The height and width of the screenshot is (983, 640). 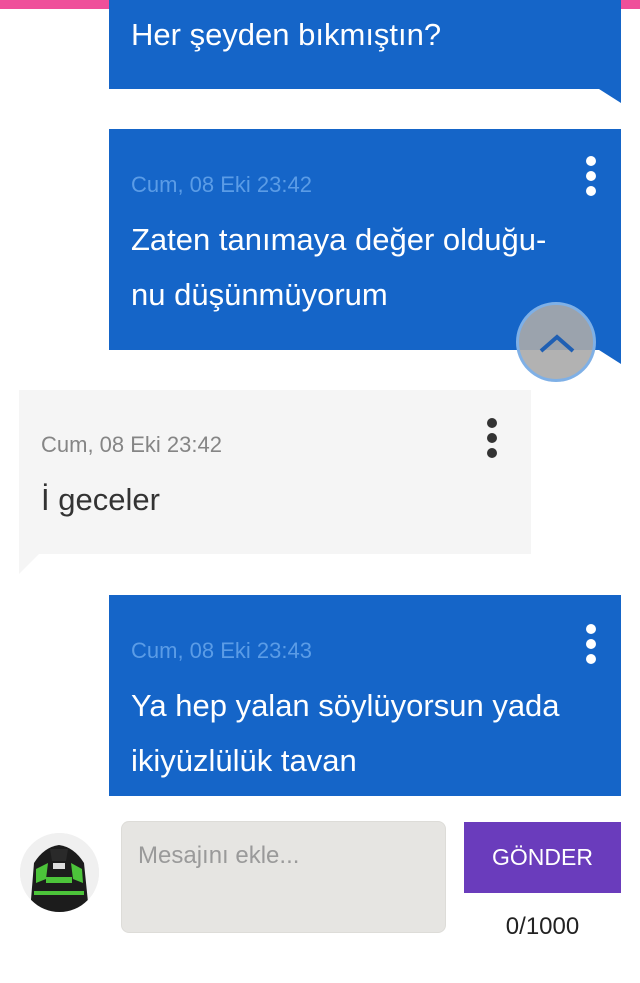 What do you see at coordinates (339, 239) in the screenshot?
I see `message-text: Zaten tanımaya değer olduğu-` at bounding box center [339, 239].